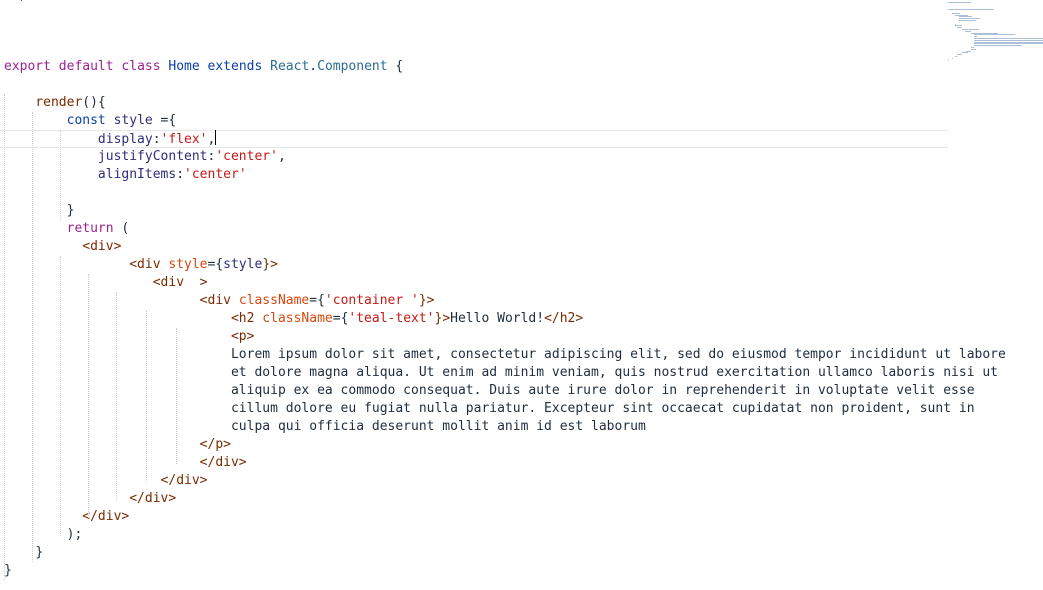  I want to click on code-token: display, so click(125, 139).